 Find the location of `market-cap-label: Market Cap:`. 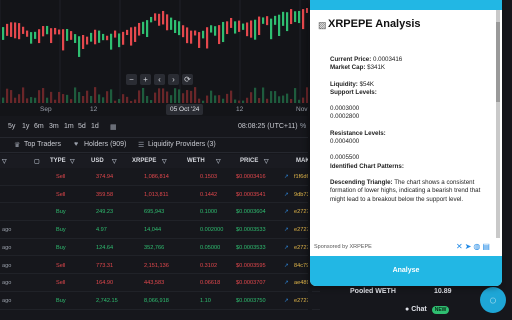

market-cap-label: Market Cap: is located at coordinates (348, 68).